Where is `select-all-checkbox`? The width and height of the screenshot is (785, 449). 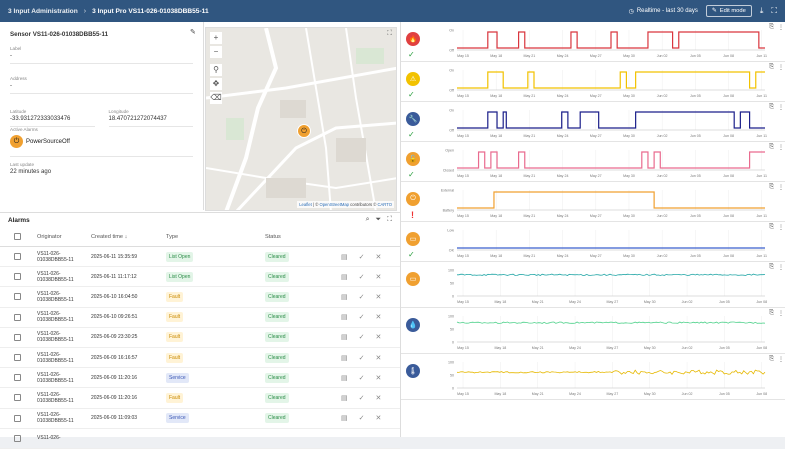
select-all-checkbox is located at coordinates (17, 236).